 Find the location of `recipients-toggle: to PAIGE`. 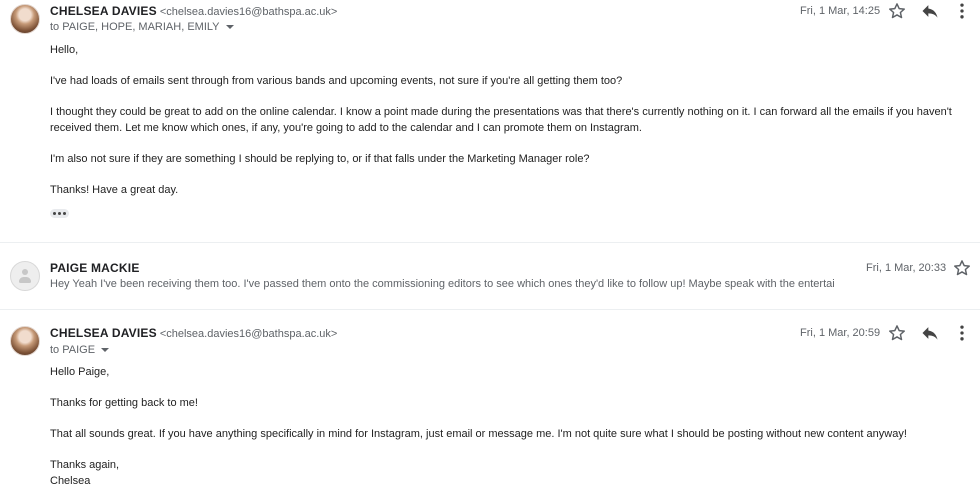

recipients-toggle: to PAIGE is located at coordinates (80, 350).